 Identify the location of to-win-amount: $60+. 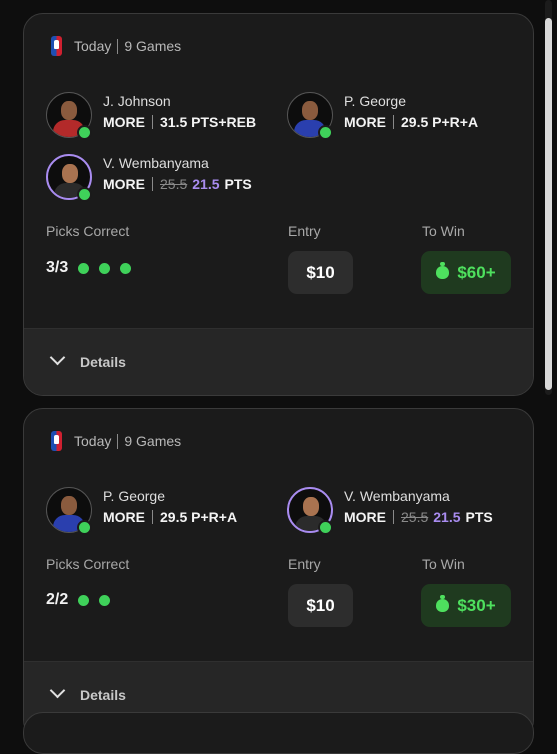
(466, 272).